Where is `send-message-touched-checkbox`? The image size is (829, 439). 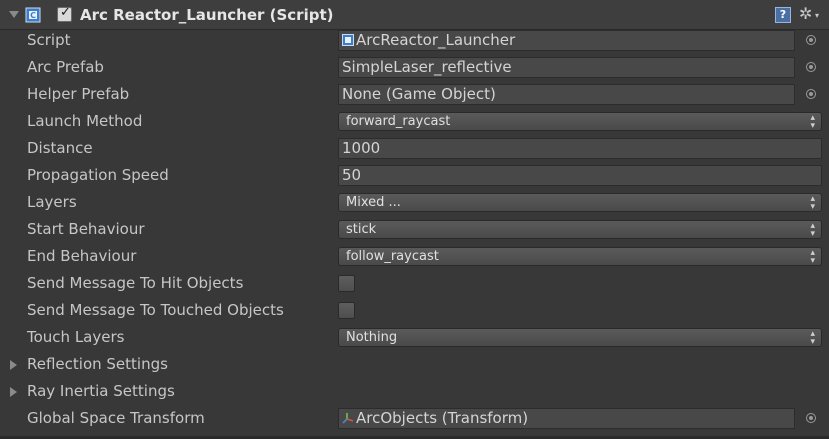
send-message-touched-checkbox is located at coordinates (346, 310).